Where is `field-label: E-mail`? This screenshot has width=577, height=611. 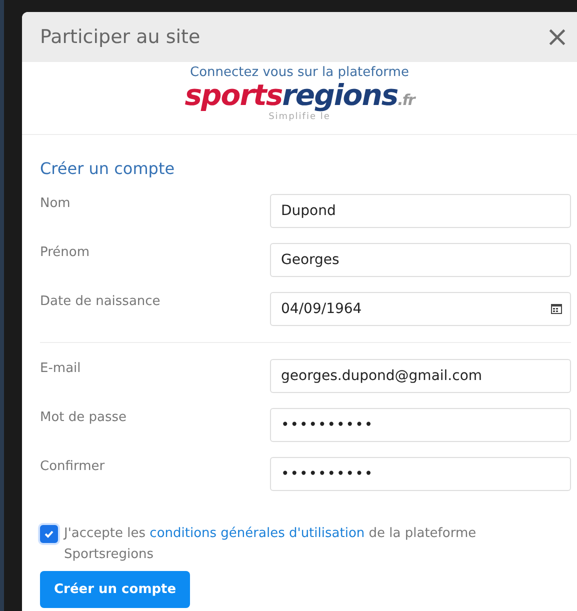
field-label: E-mail is located at coordinates (60, 368).